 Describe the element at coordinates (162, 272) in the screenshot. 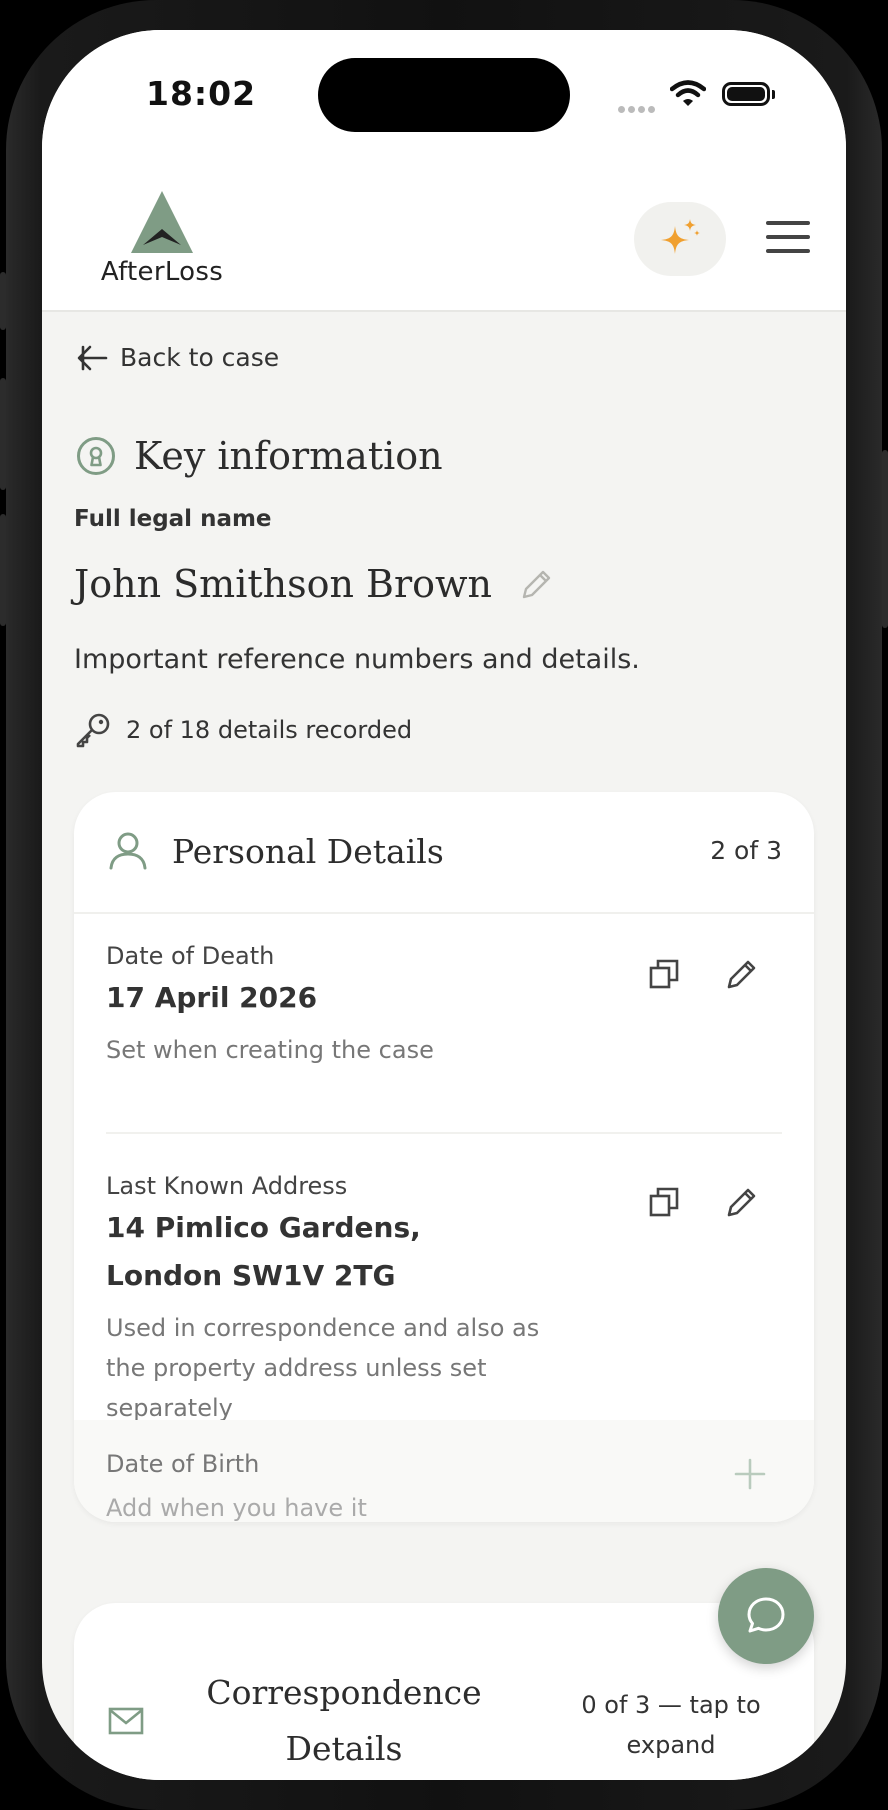

I see `logo-text: AfterLoss` at that location.